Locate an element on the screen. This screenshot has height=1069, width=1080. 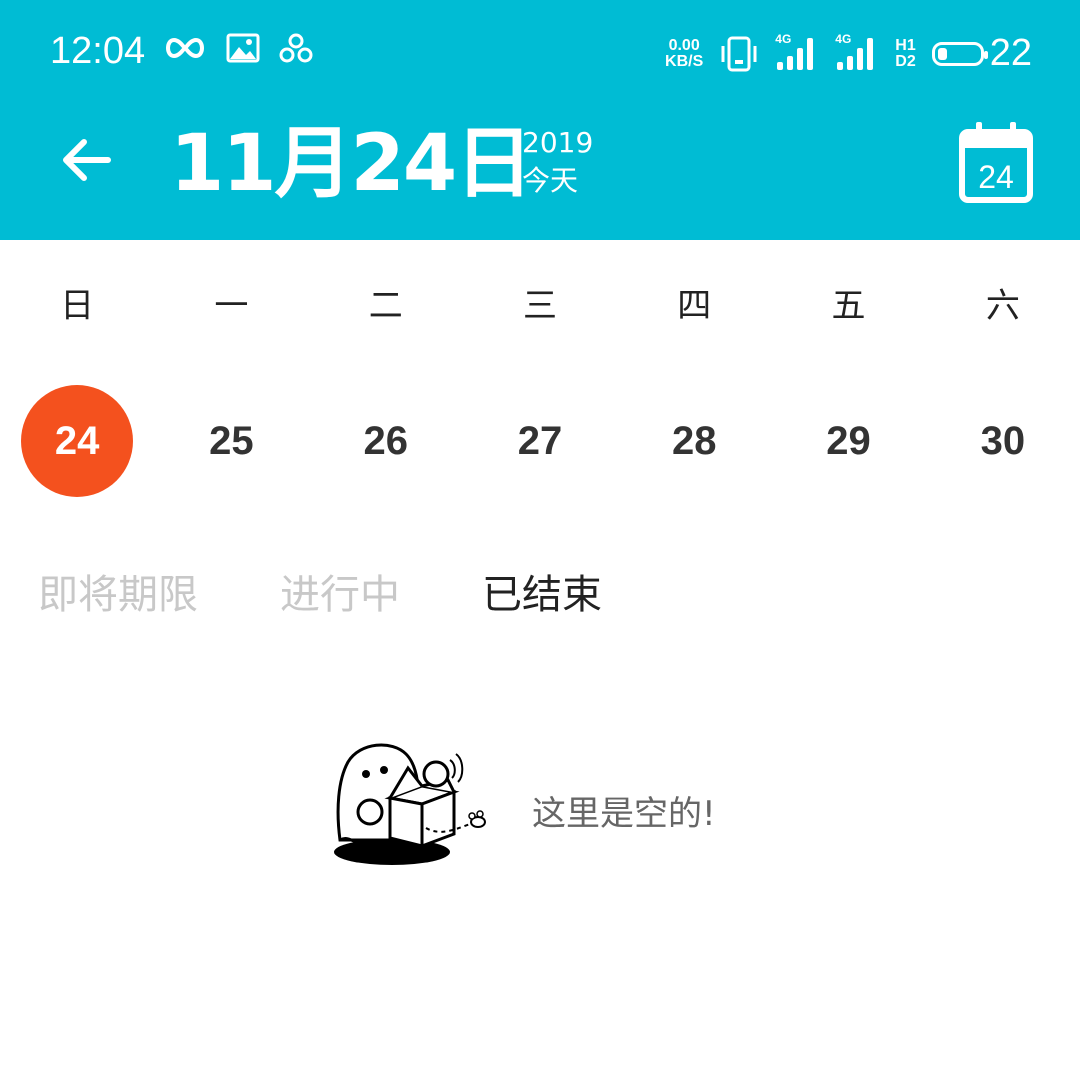
battery-percent: 22 is located at coordinates (1010, 53).